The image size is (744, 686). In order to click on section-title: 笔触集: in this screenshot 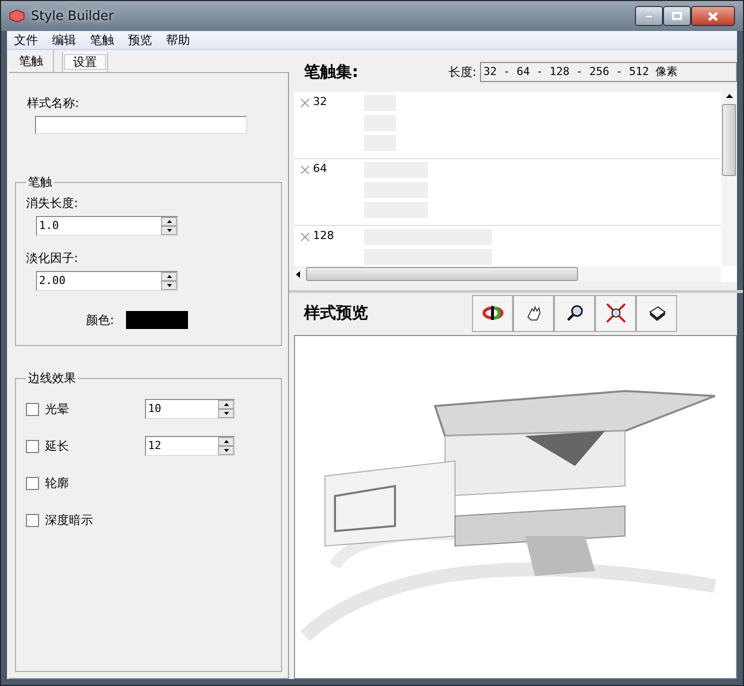, I will do `click(331, 72)`.